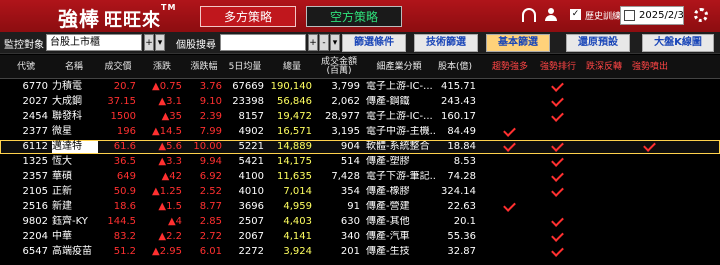 The image size is (720, 265). What do you see at coordinates (210, 206) in the screenshot?
I see `cell-change-pct: 8.77` at bounding box center [210, 206].